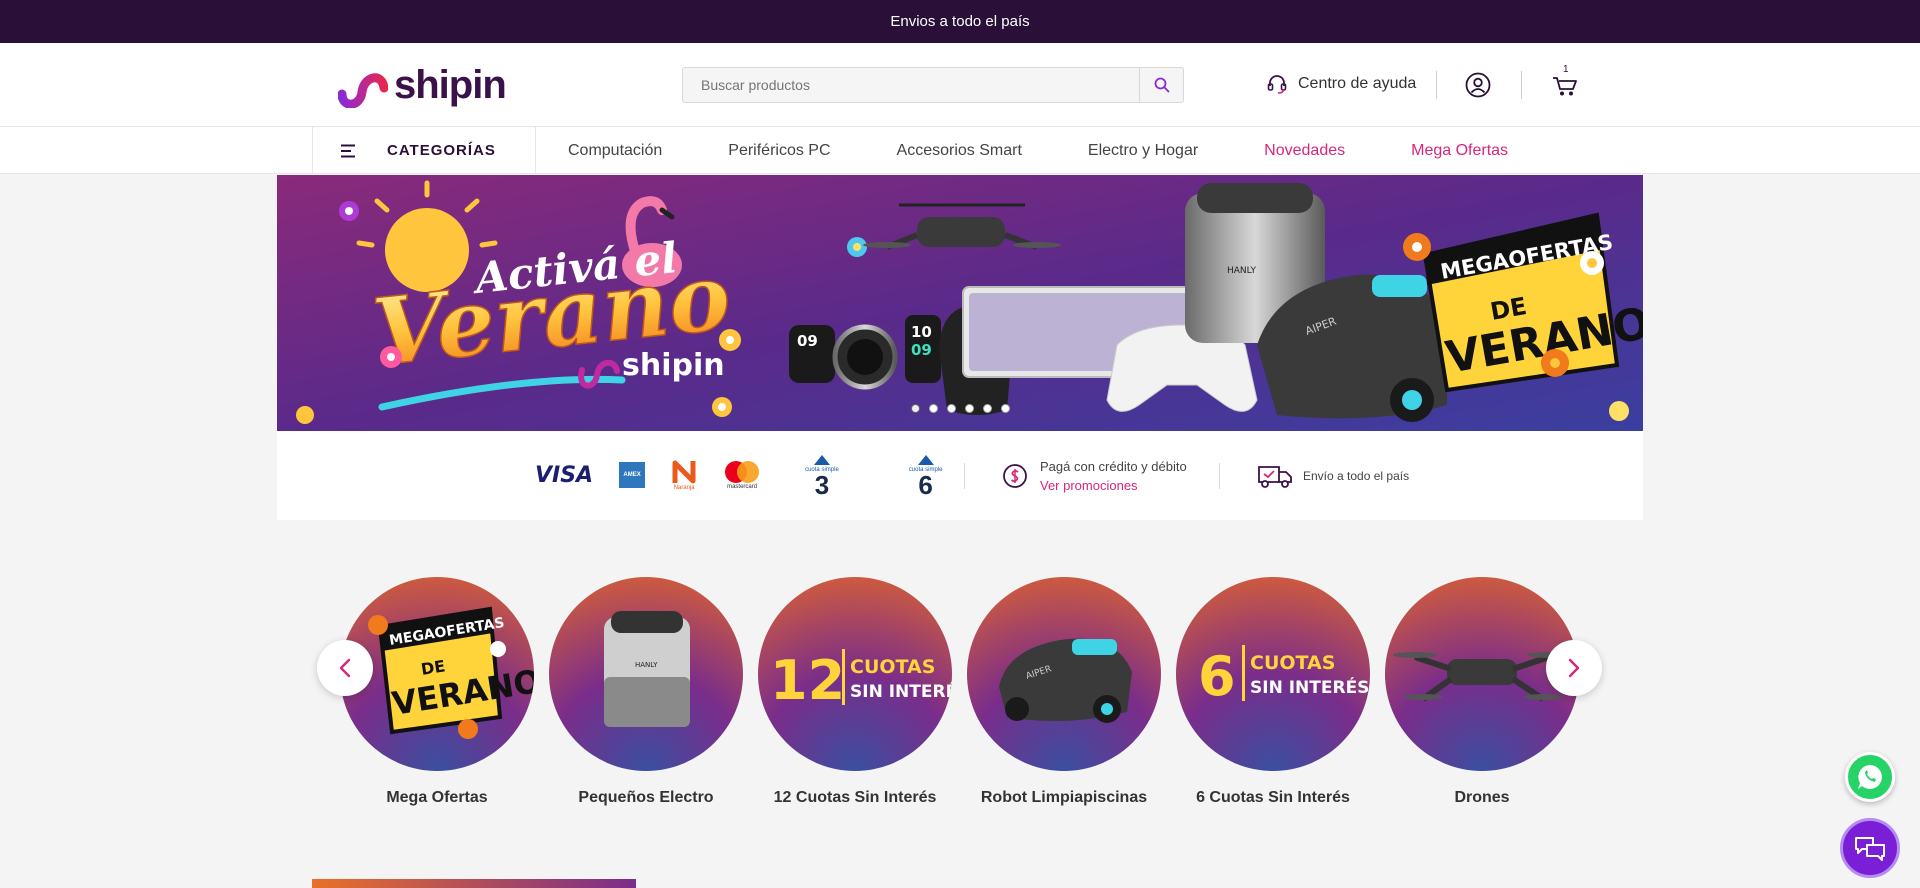 Image resolution: width=1920 pixels, height=888 pixels. I want to click on smartwatch-products: 09 10 09, so click(865, 352).